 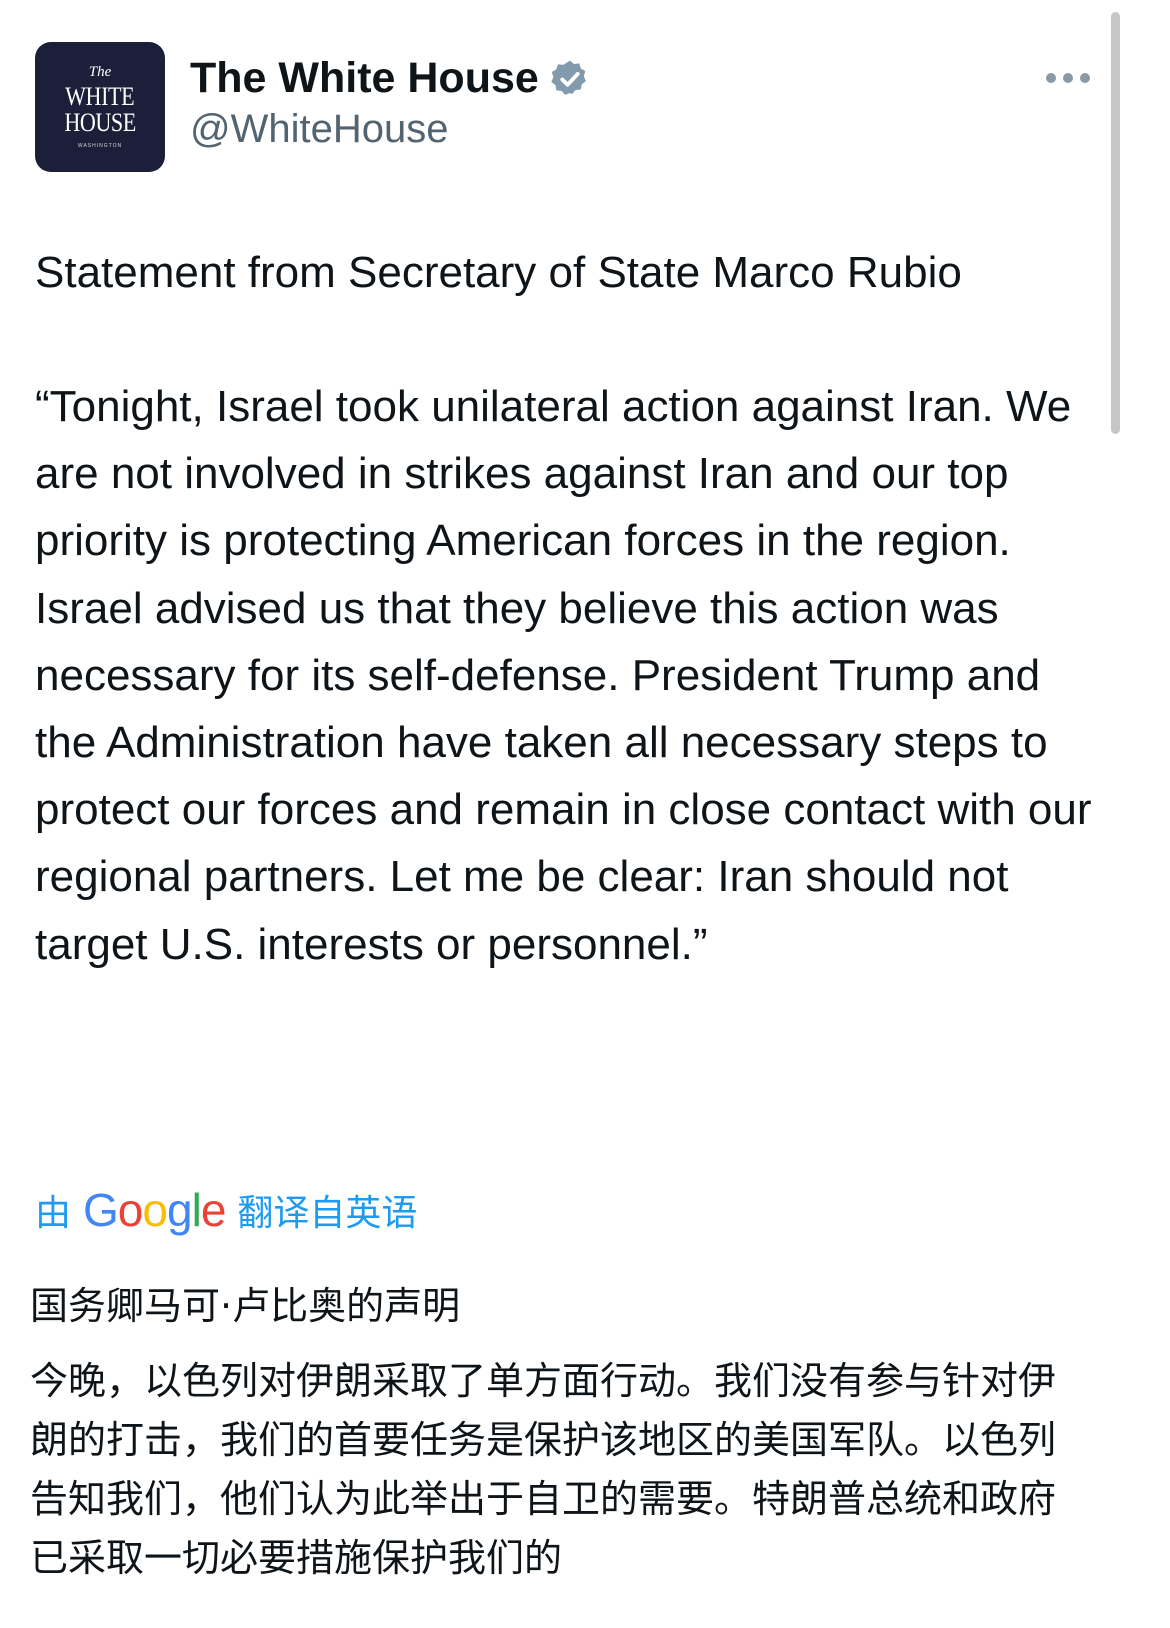 What do you see at coordinates (364, 78) in the screenshot?
I see `display-name-text: The White House` at bounding box center [364, 78].